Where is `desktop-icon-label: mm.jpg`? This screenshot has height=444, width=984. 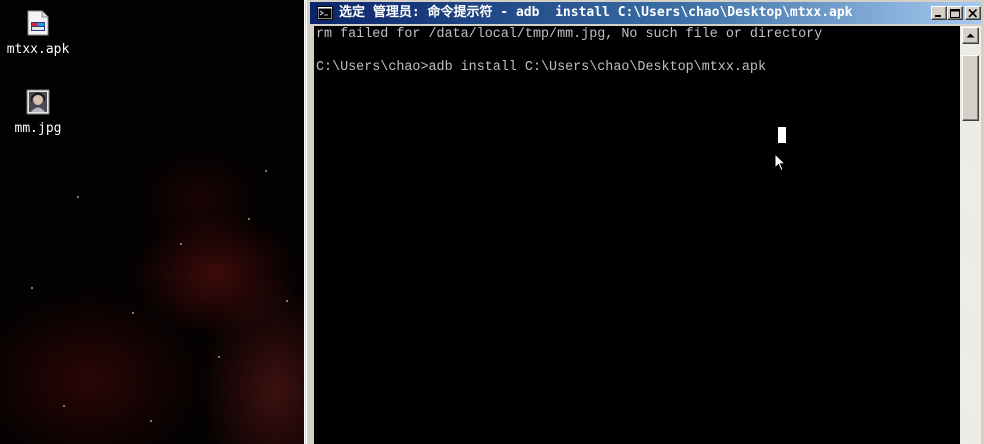
desktop-icon-label: mm.jpg is located at coordinates (38, 128).